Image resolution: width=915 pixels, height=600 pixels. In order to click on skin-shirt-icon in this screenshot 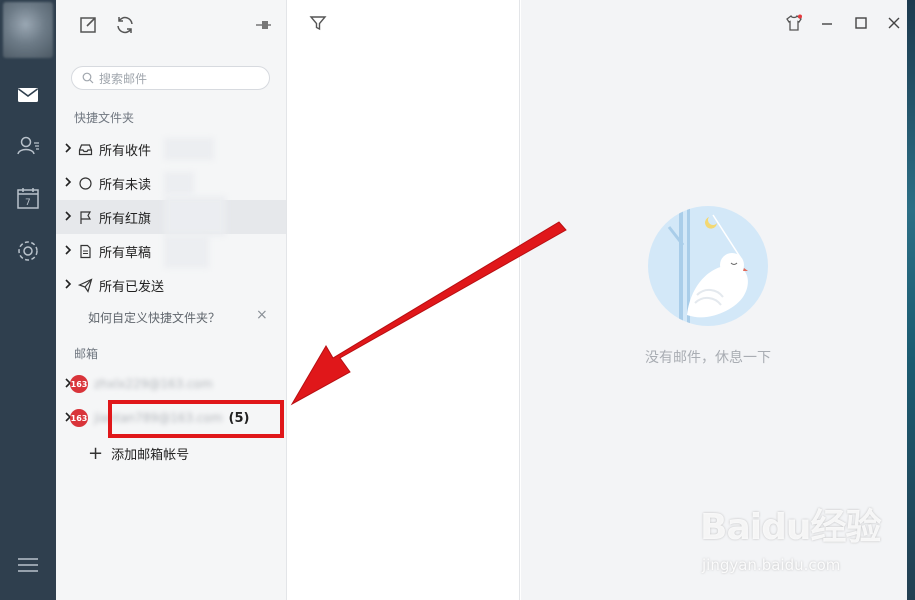, I will do `click(794, 23)`.